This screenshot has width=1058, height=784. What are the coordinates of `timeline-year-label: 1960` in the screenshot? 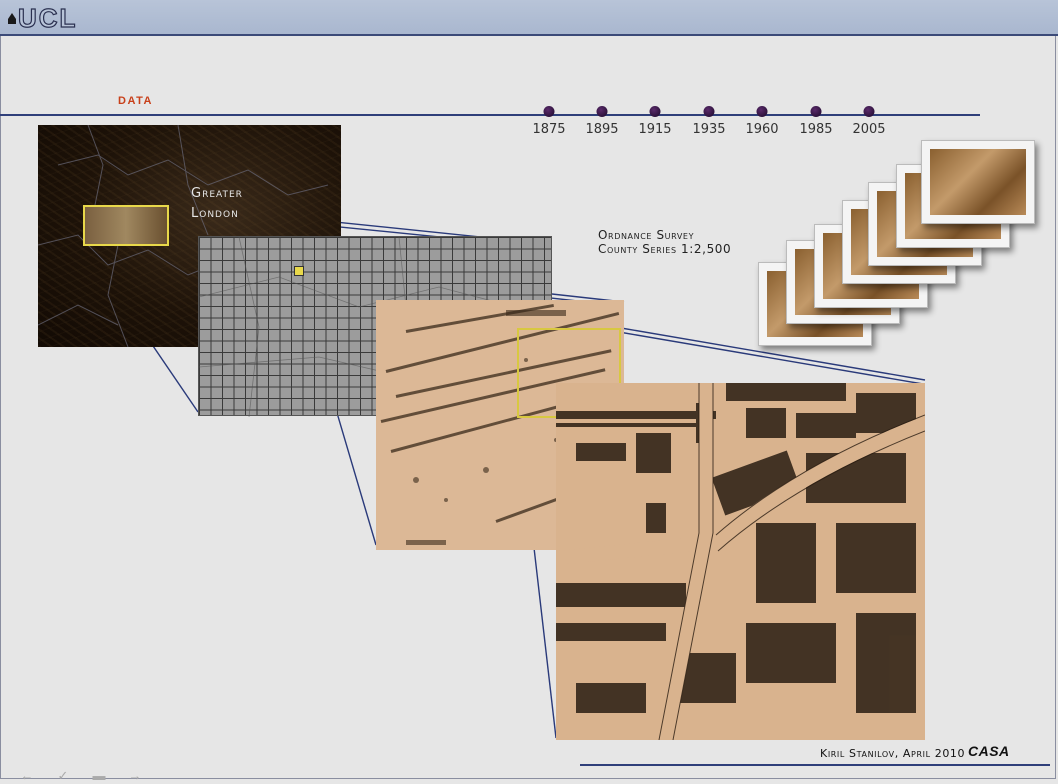 It's located at (762, 129).